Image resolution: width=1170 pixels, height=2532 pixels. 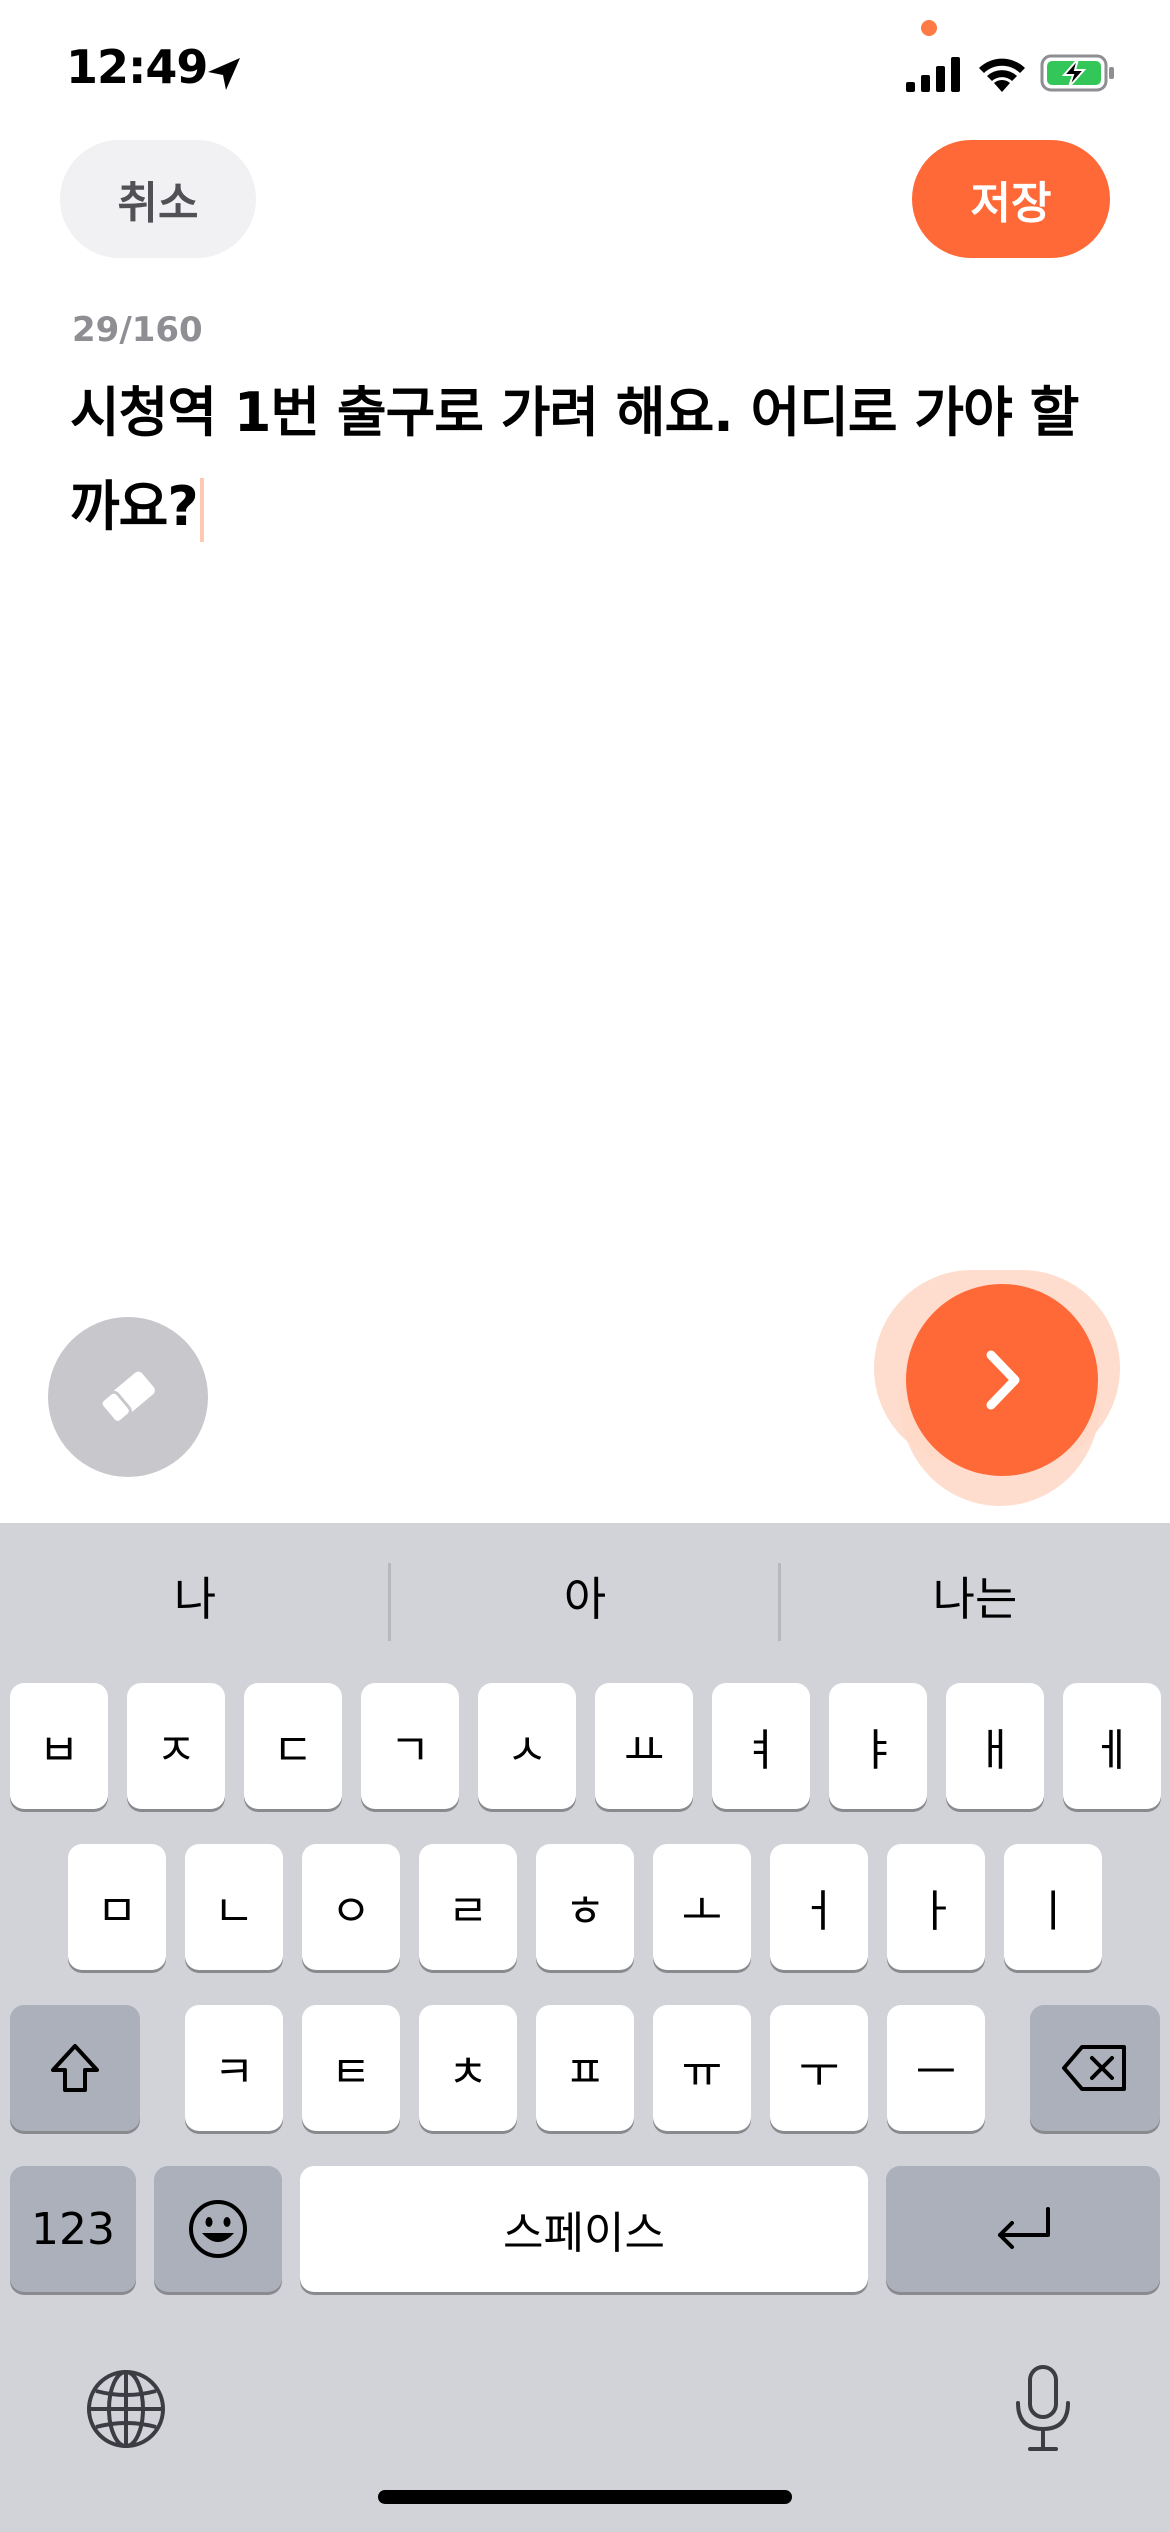 I want to click on eraser-button, so click(x=128, y=1397).